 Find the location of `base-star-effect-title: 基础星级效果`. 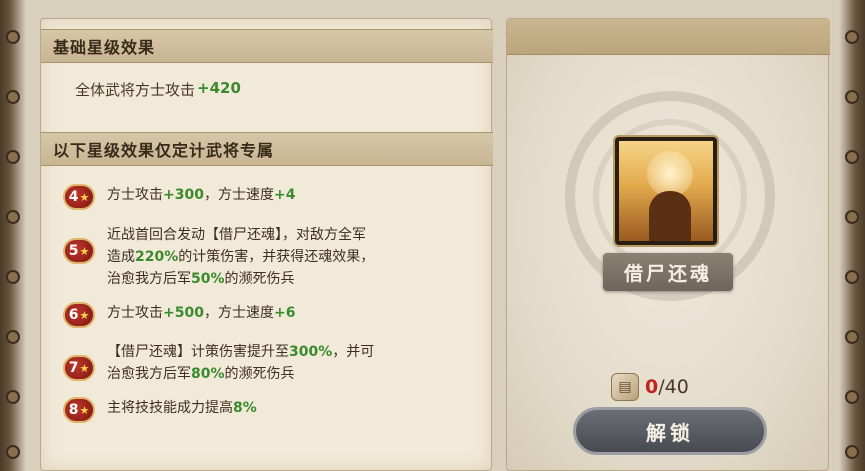

base-star-effect-title: 基础星级效果 is located at coordinates (104, 47).